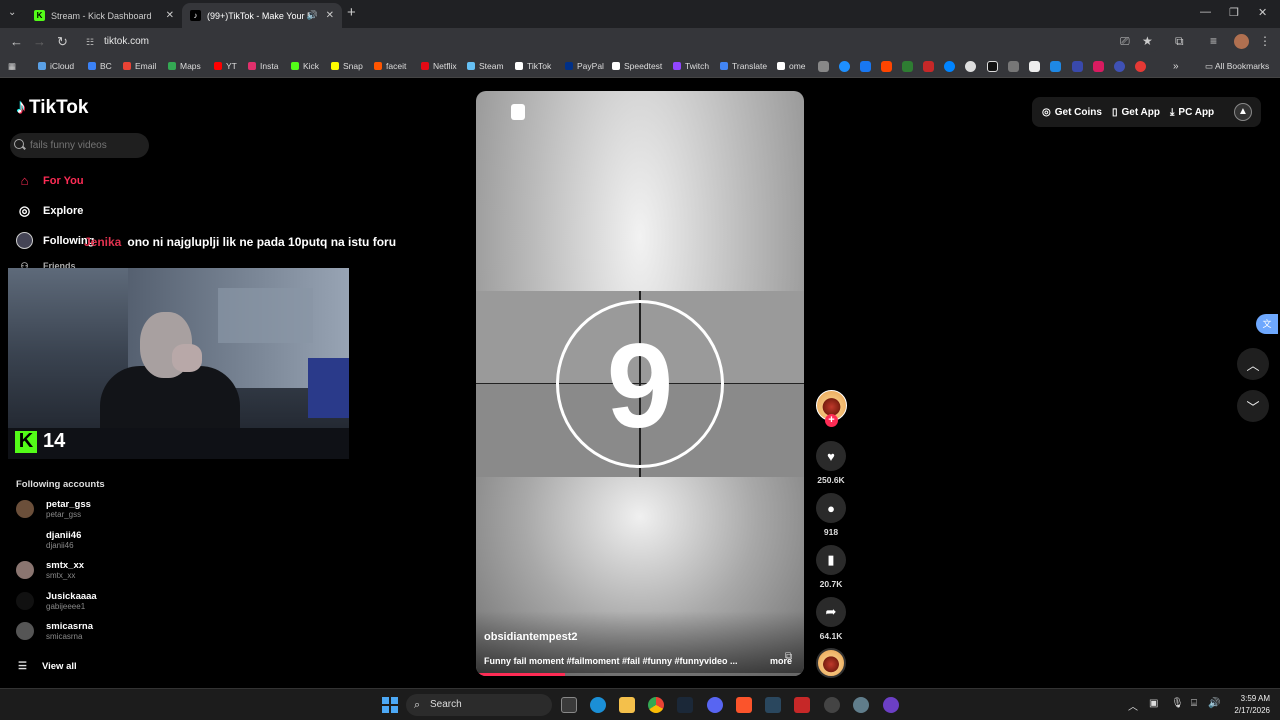 The image size is (1280, 720). Describe the element at coordinates (831, 420) in the screenshot. I see `follow-plus-icon: +` at that location.